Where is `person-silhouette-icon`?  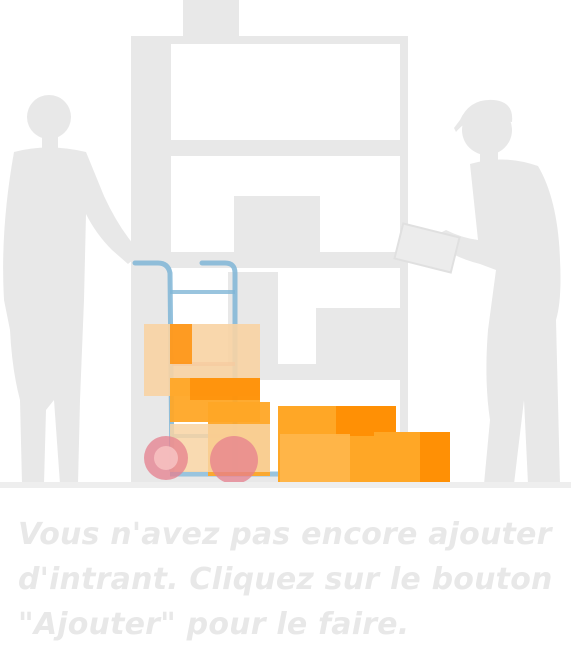 person-silhouette-icon is located at coordinates (71, 289).